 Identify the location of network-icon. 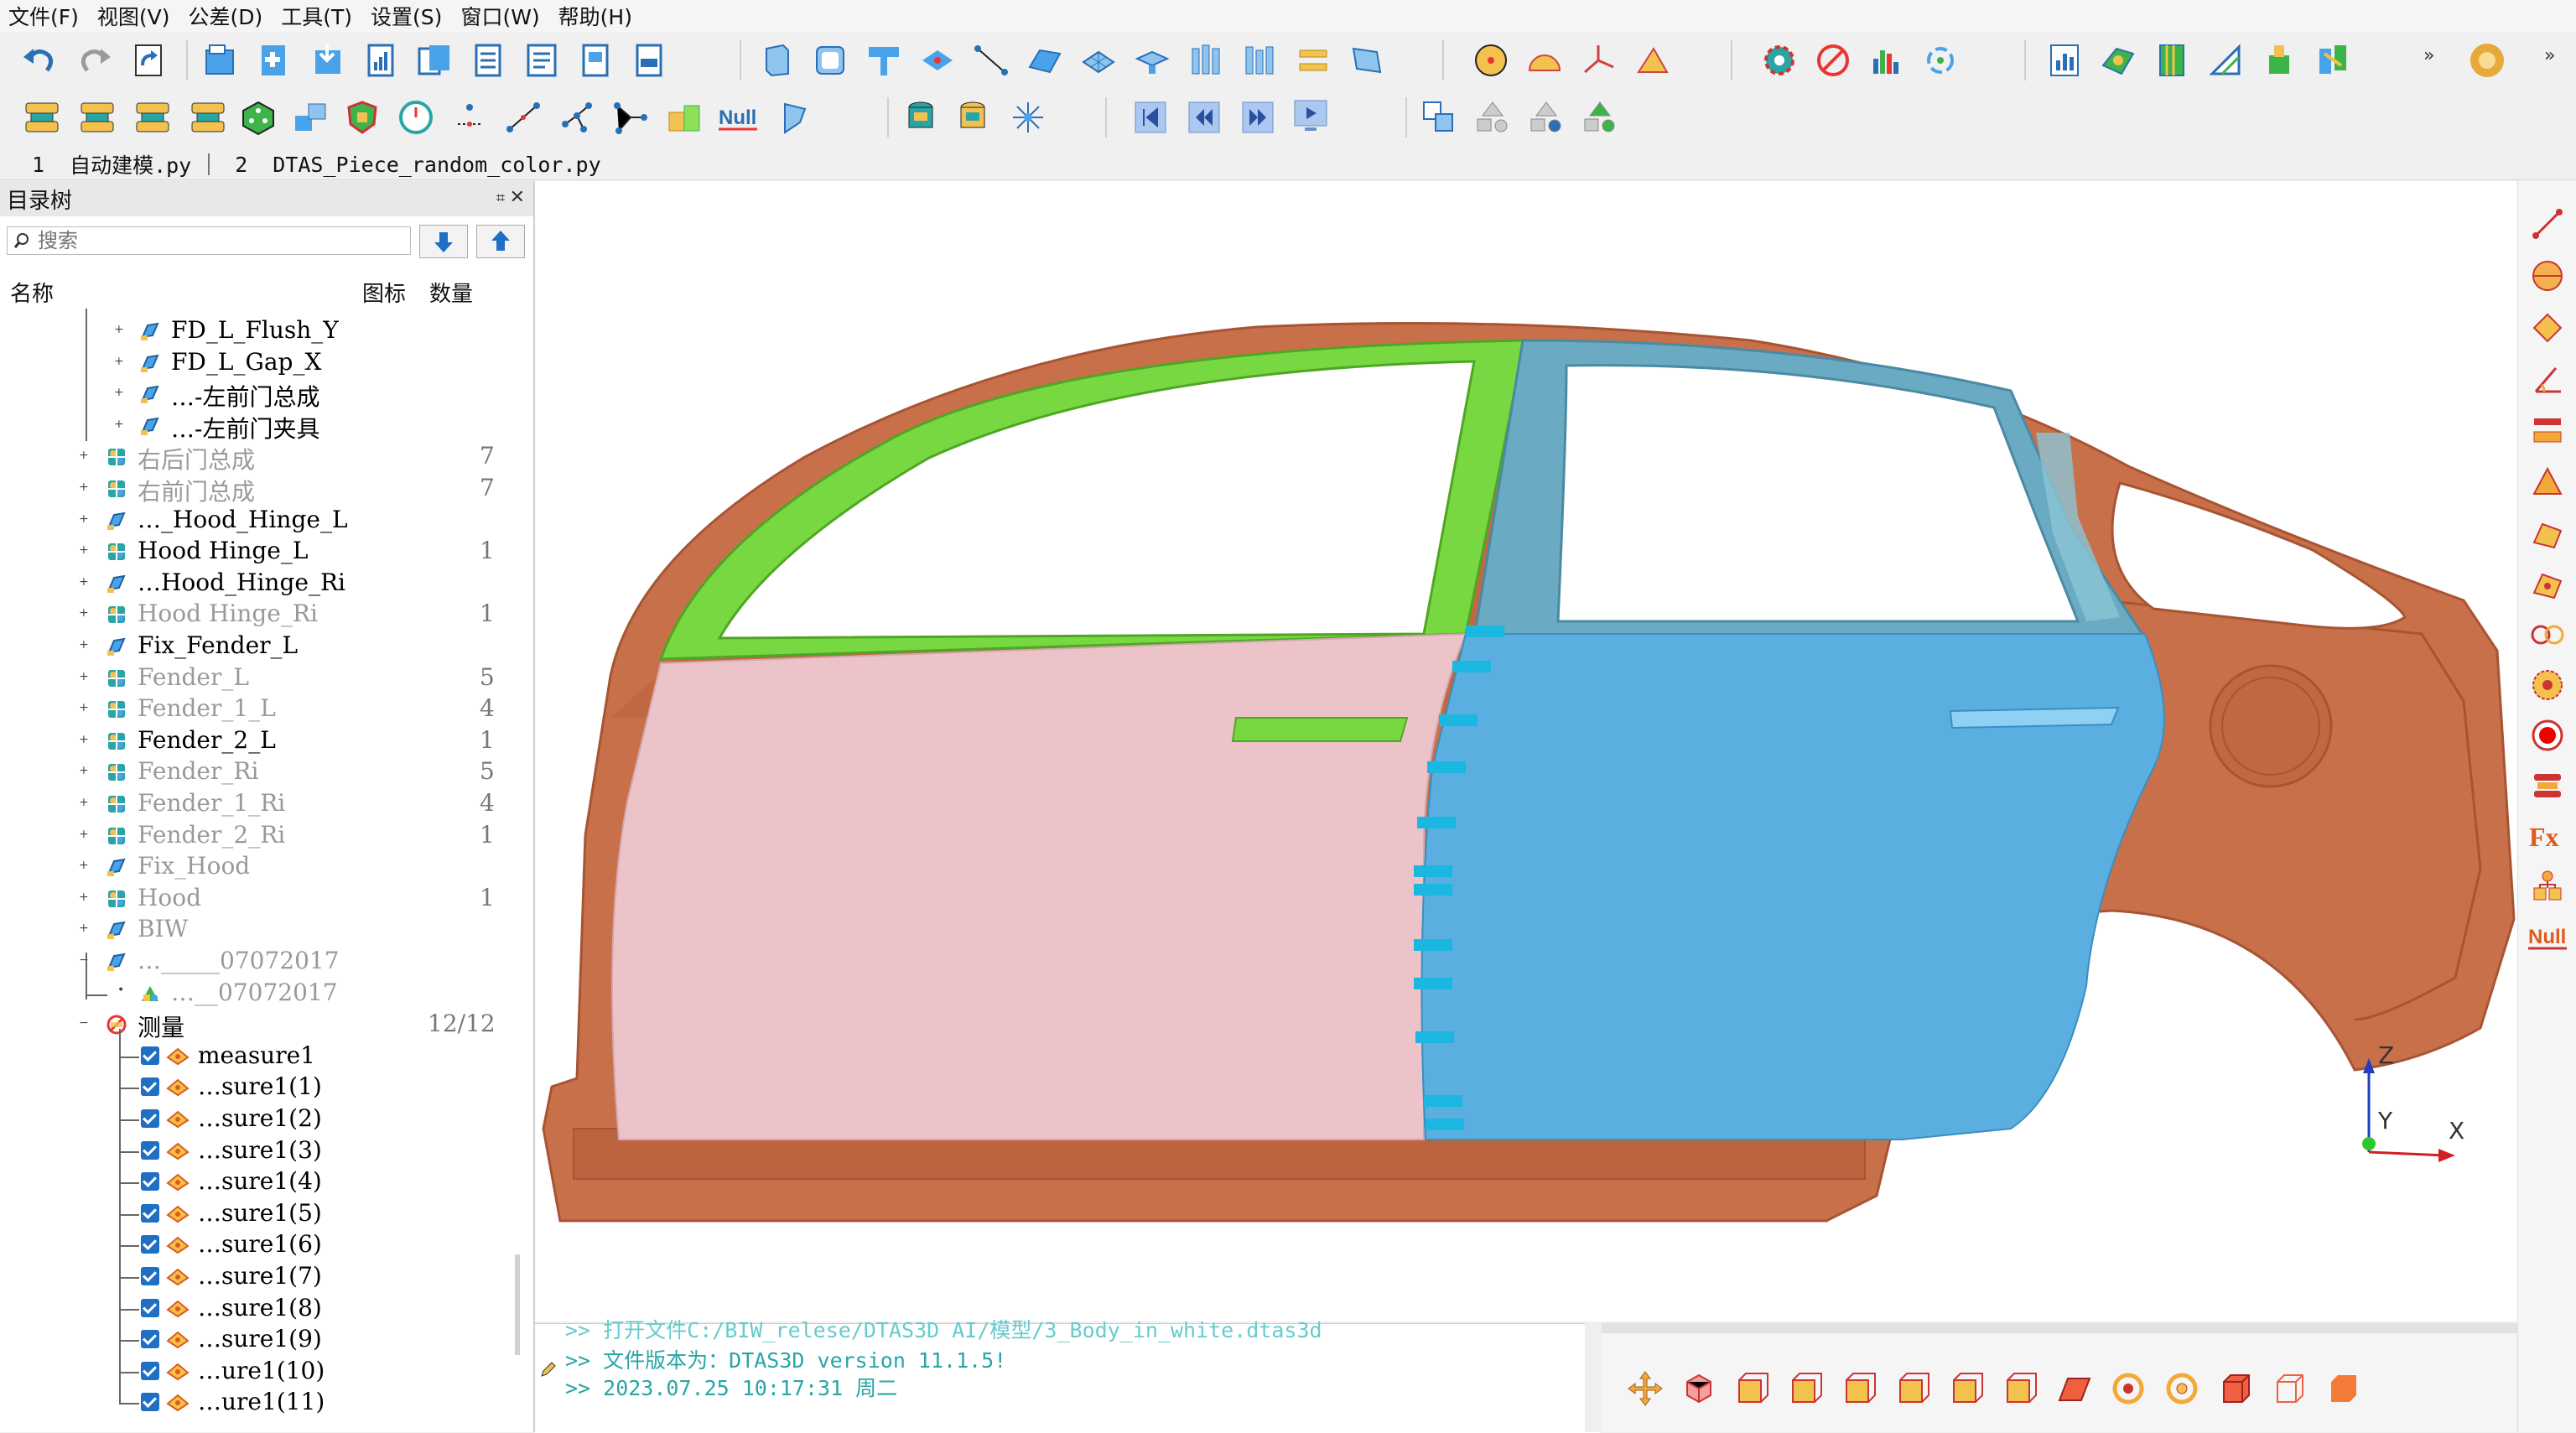
(577, 117).